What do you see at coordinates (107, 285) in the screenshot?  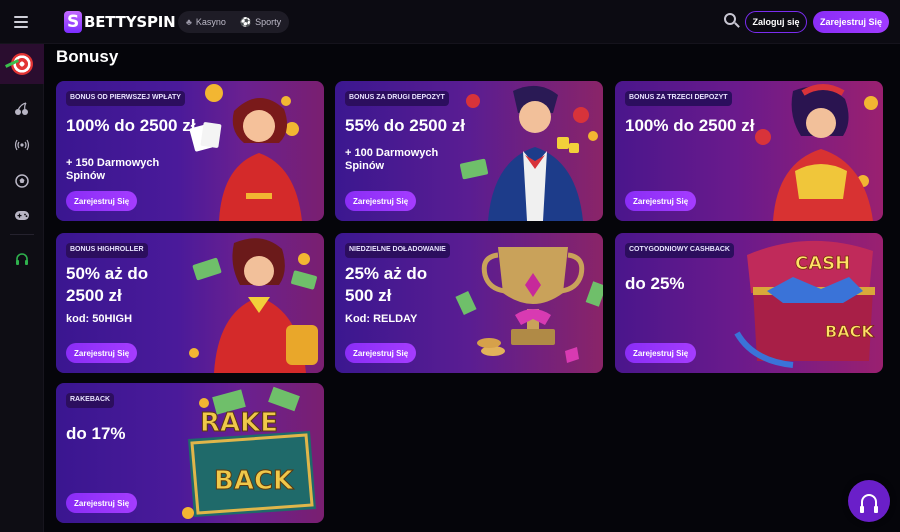 I see `bonus-title: 50% aż do 2500 zł` at bounding box center [107, 285].